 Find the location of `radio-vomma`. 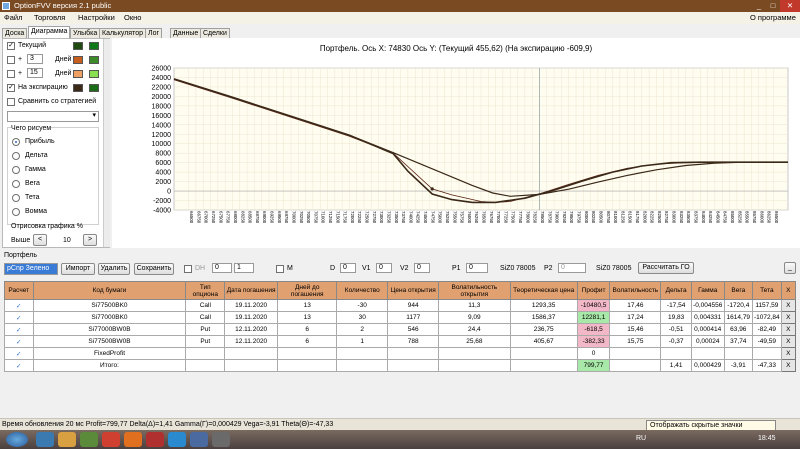

radio-vomma is located at coordinates (16, 212).